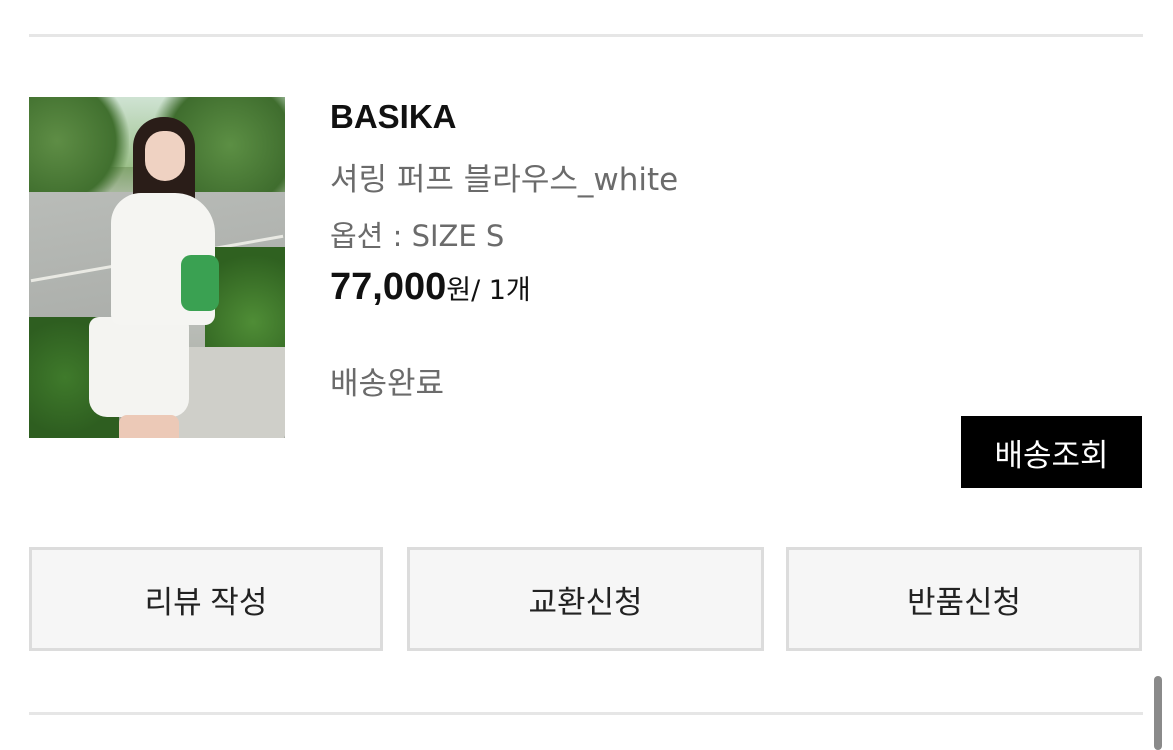  I want to click on thumbnail-model-shorts, so click(139, 367).